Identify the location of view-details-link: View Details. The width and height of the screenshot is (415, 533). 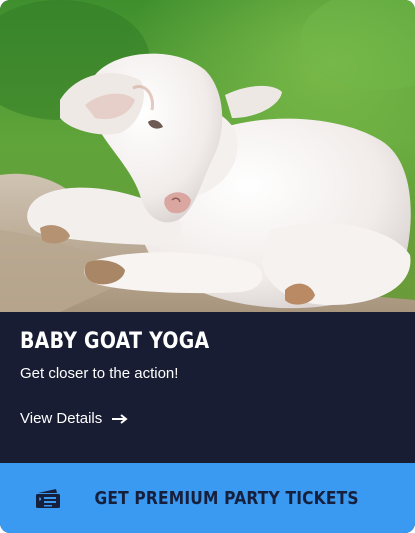
(74, 418).